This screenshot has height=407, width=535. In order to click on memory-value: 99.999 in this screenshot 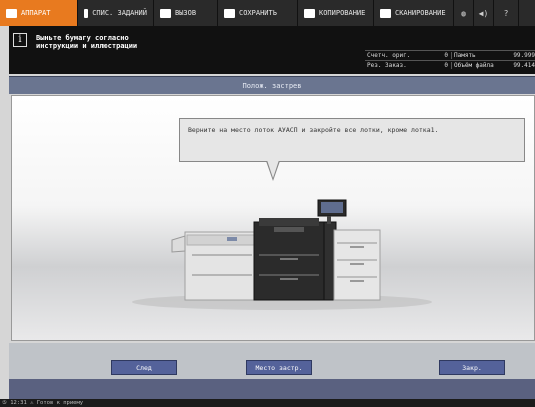, I will do `click(524, 55)`.